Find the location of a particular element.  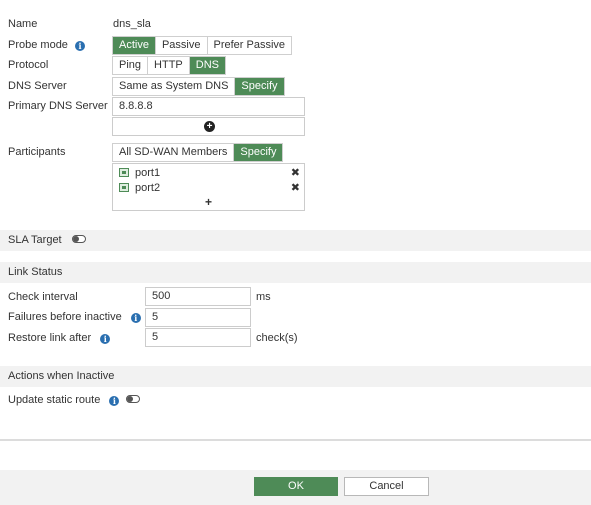

probe-mode-active-option: Active is located at coordinates (134, 45).